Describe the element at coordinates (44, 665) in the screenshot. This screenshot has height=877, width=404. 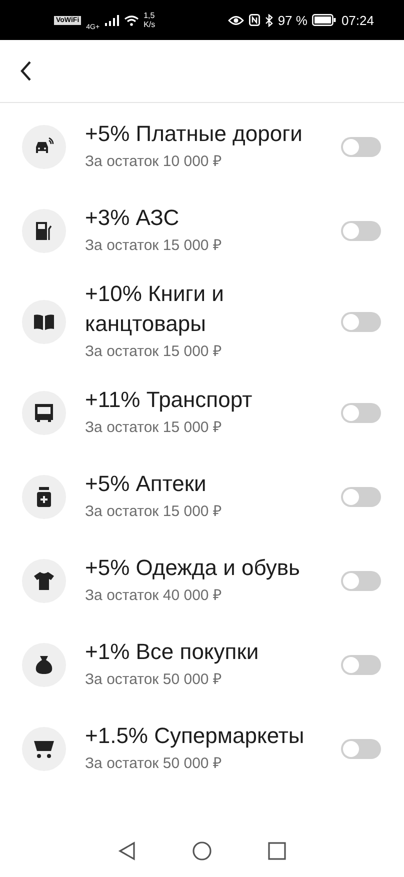
I see `bag-icon` at that location.